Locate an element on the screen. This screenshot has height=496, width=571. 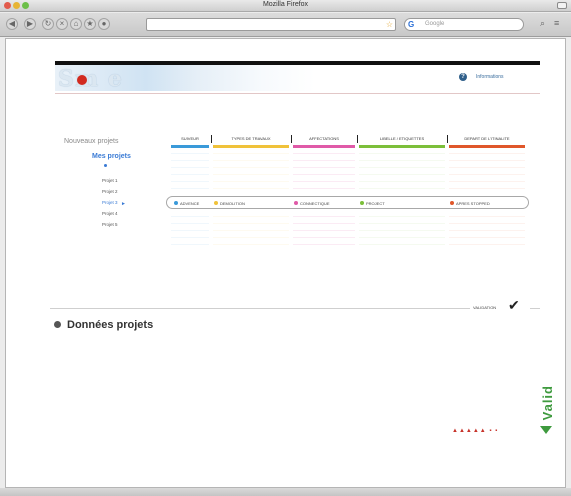
window-title: Mozilla Firefox is located at coordinates (285, 4).